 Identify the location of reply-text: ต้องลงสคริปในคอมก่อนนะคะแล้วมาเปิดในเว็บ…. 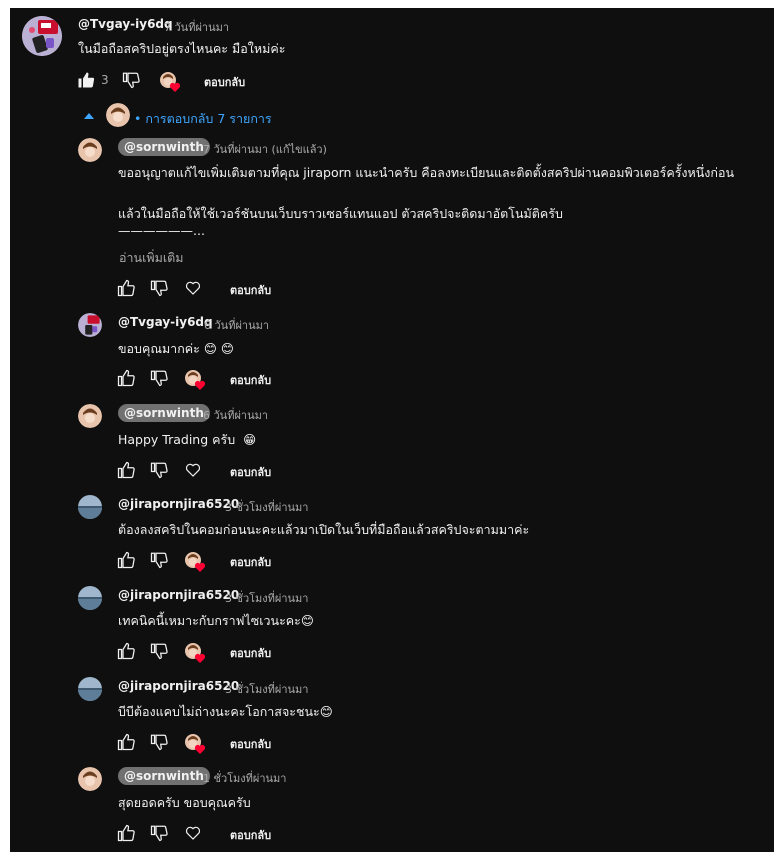
(324, 529).